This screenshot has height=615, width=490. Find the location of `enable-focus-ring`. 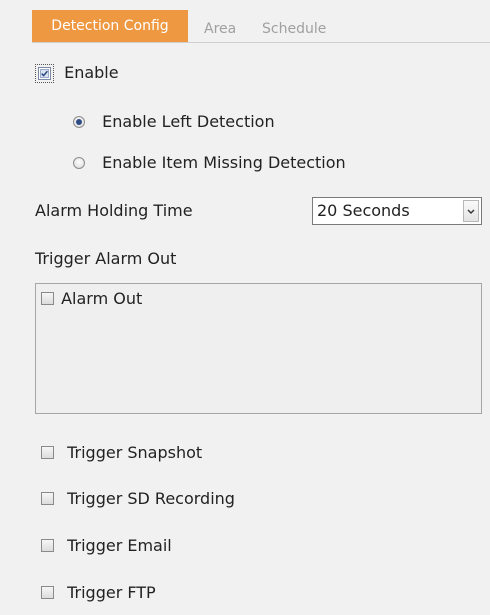

enable-focus-ring is located at coordinates (44, 73).